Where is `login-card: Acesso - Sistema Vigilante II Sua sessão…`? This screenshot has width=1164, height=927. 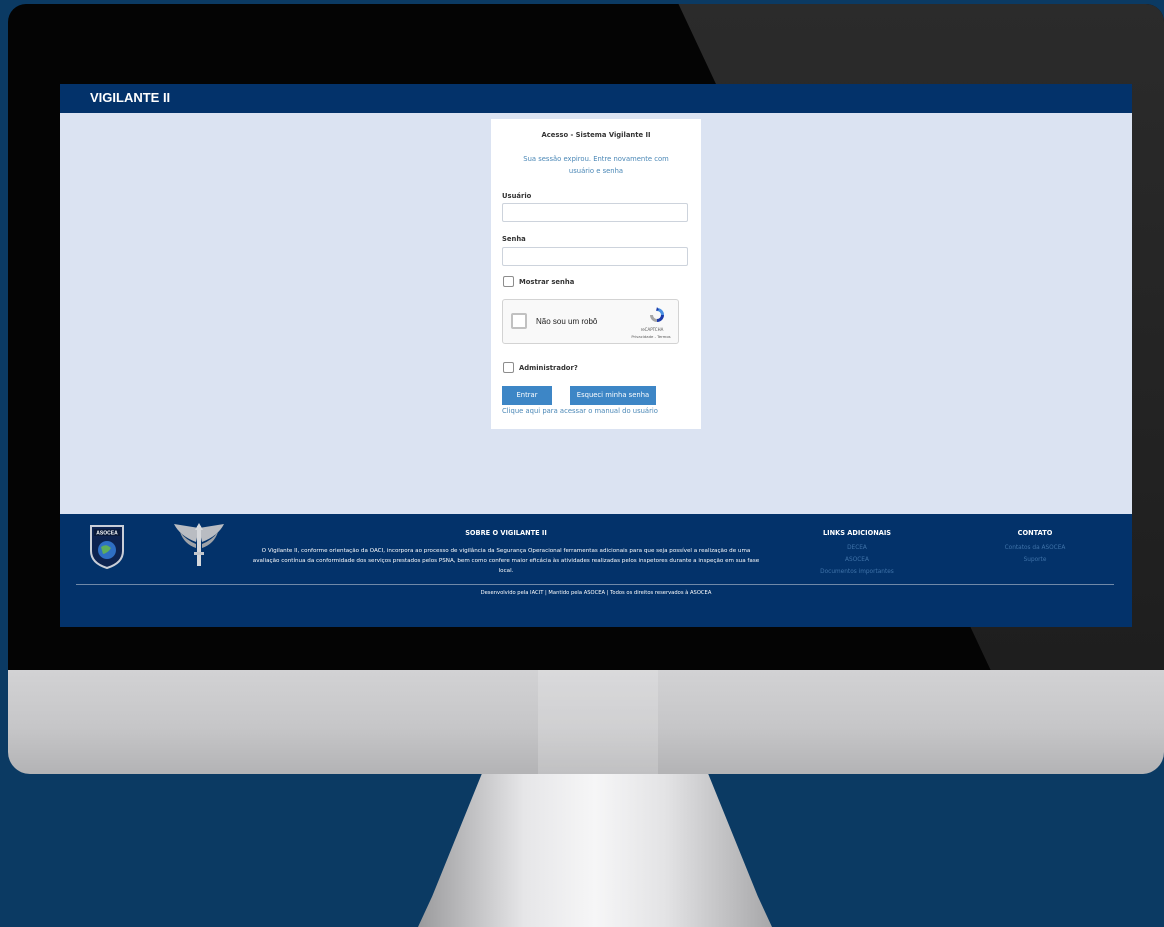 login-card: Acesso - Sistema Vigilante II Sua sessão… is located at coordinates (596, 274).